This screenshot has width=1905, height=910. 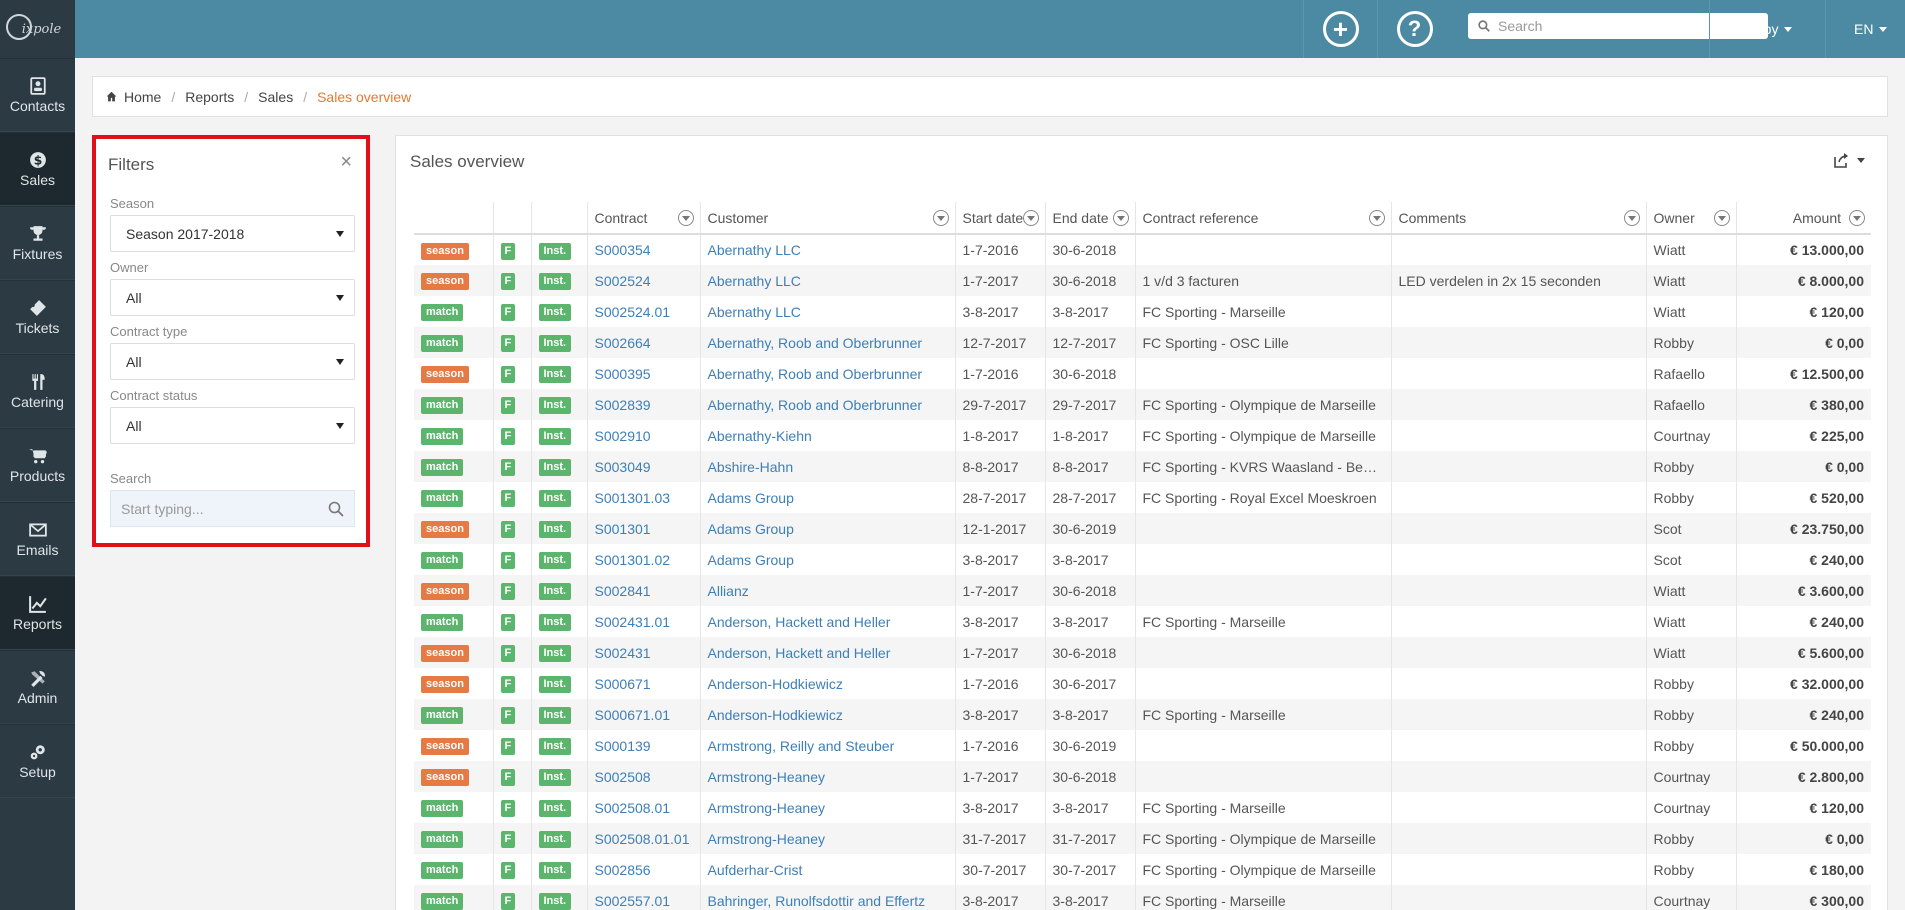 I want to click on customer-link: Abernathy-Kiehn, so click(x=760, y=436).